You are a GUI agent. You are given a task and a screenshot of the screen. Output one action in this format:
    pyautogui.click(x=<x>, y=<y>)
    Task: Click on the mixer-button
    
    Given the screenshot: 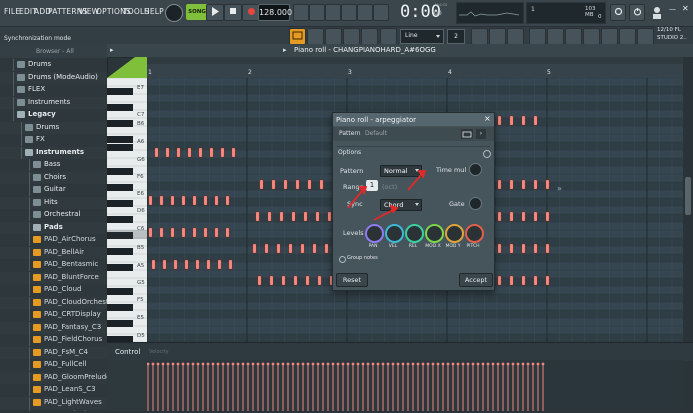 What is the action you would take?
    pyautogui.click(x=537, y=36)
    